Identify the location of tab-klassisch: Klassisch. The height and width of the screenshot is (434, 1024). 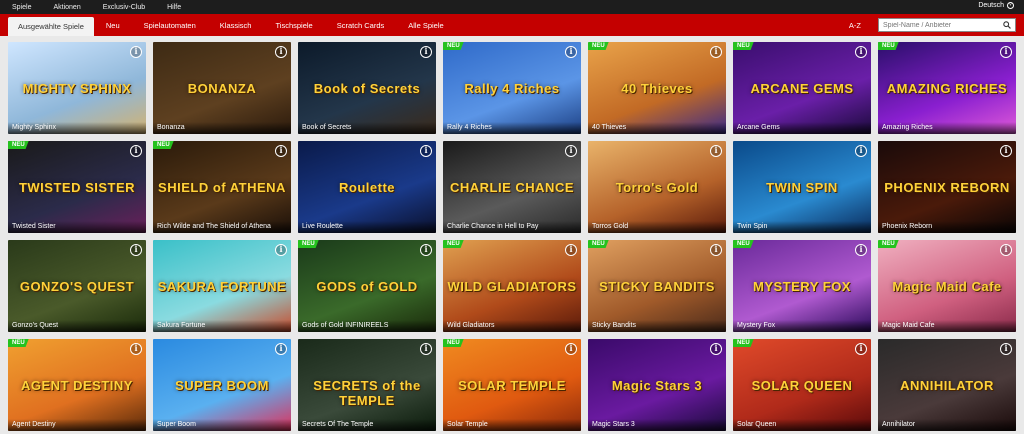
(236, 25).